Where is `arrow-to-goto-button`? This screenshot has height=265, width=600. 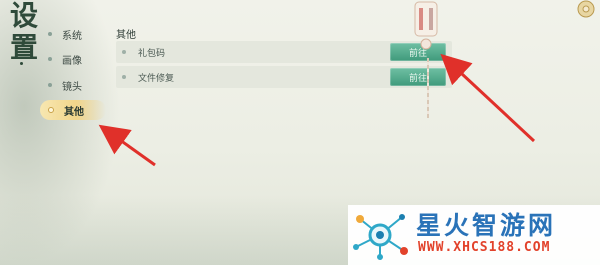
arrow-to-goto-button is located at coordinates (488, 98).